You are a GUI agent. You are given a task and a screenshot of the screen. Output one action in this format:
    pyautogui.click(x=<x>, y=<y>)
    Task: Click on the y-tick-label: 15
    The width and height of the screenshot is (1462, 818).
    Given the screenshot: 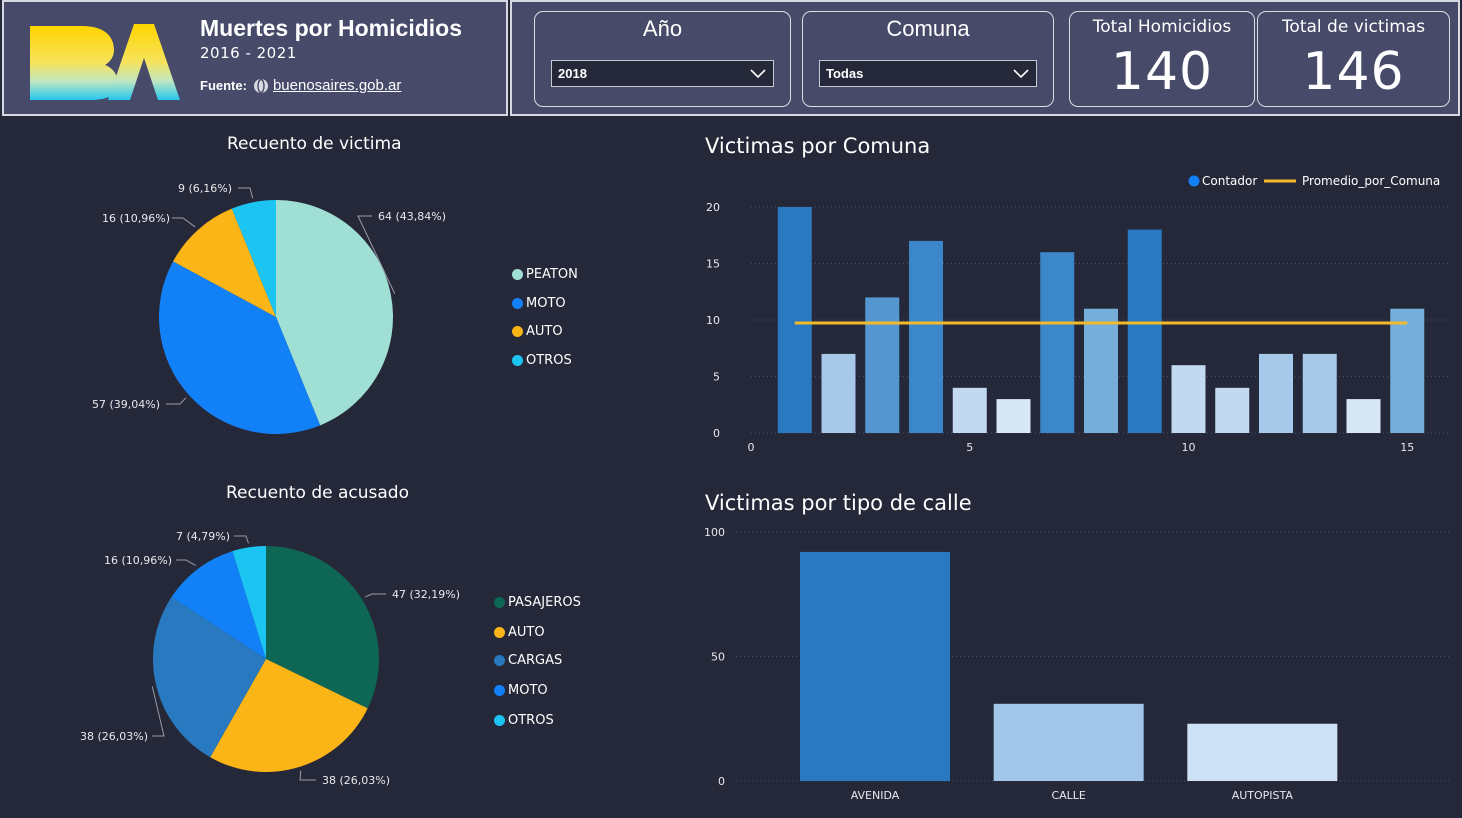 What is the action you would take?
    pyautogui.click(x=713, y=264)
    